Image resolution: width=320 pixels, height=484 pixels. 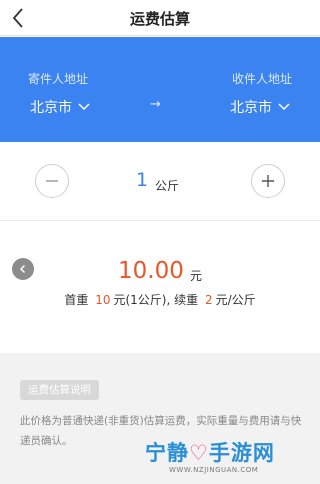 What do you see at coordinates (59, 390) in the screenshot?
I see `estimate-explanation-tag: 运费估算说明` at bounding box center [59, 390].